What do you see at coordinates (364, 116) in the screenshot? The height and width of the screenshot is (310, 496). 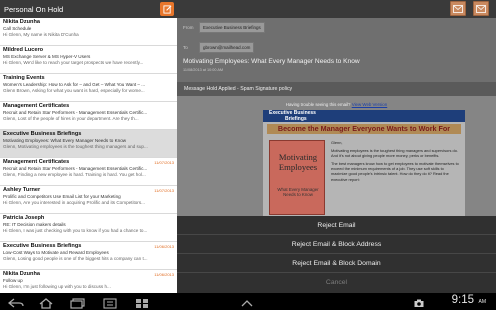 I see `newsletter-header: Executive Business Briefings` at bounding box center [364, 116].